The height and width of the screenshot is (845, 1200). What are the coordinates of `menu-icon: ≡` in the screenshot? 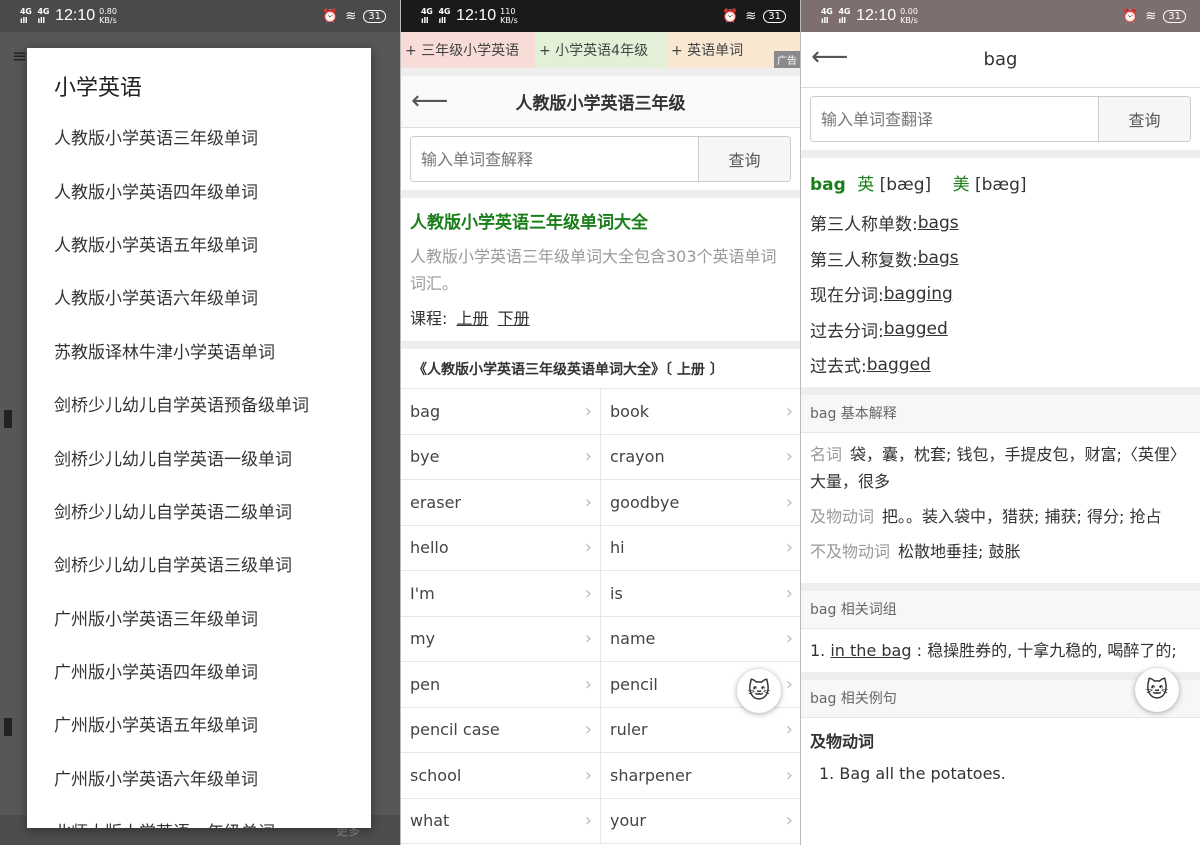 It's located at (20, 56).